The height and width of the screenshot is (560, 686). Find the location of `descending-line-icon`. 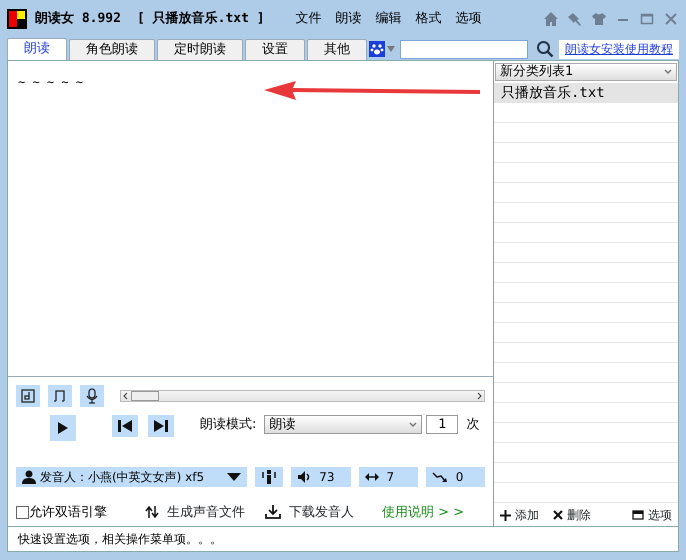

descending-line-icon is located at coordinates (440, 476).